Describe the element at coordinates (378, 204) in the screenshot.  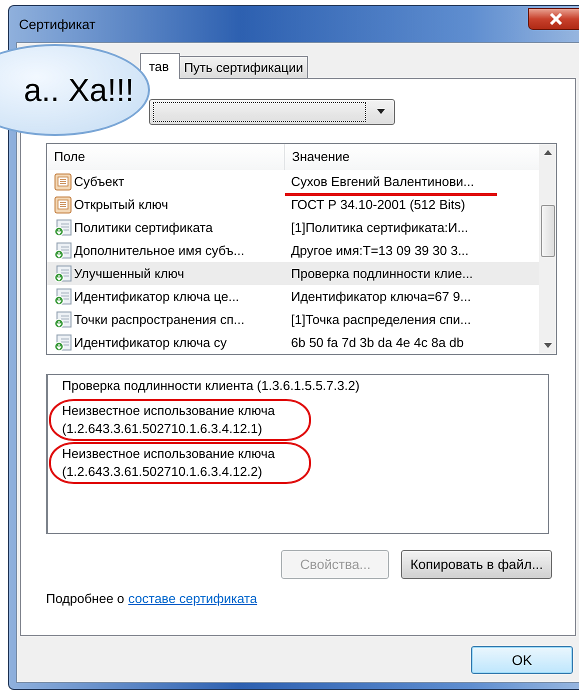
I see `field-value: ГОСТ Р 34.10-2001 (512 Bits)` at that location.